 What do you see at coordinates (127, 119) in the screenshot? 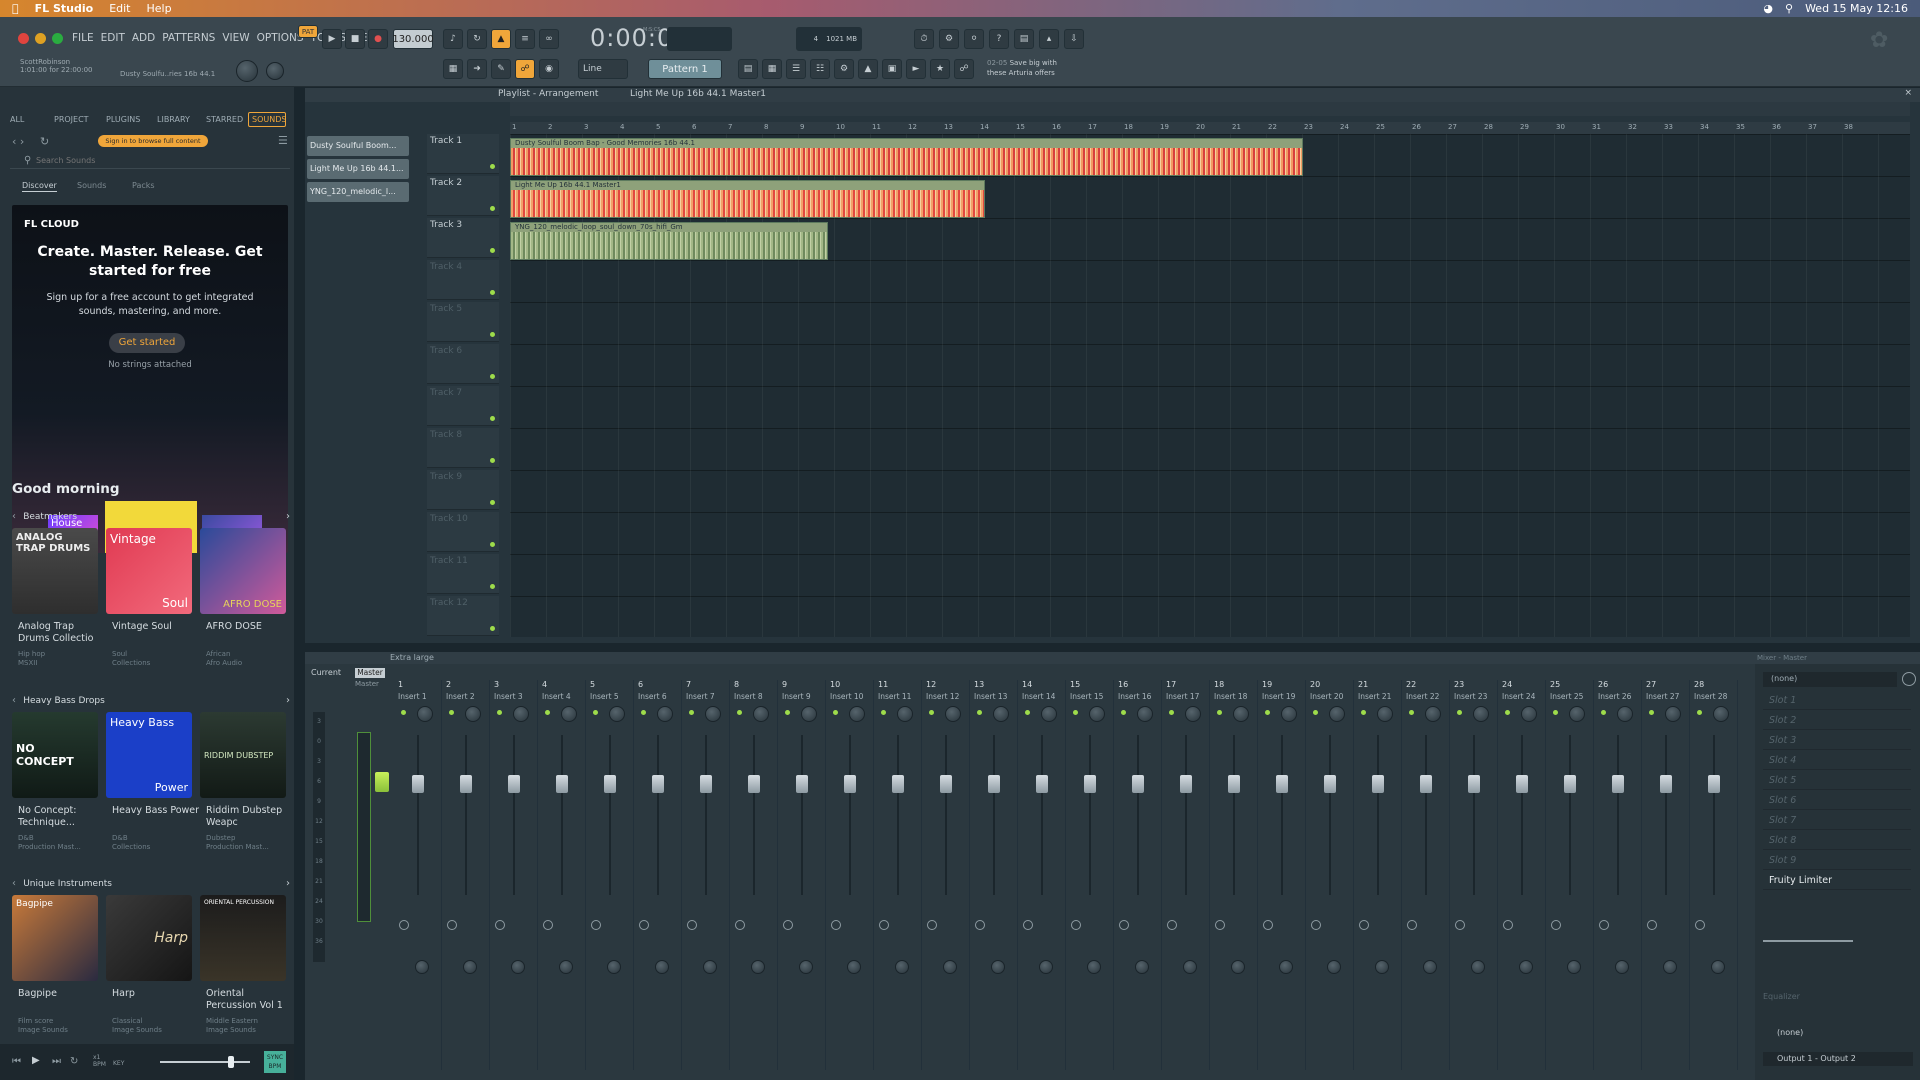
I see `tab-plugins: PLUGINS` at bounding box center [127, 119].